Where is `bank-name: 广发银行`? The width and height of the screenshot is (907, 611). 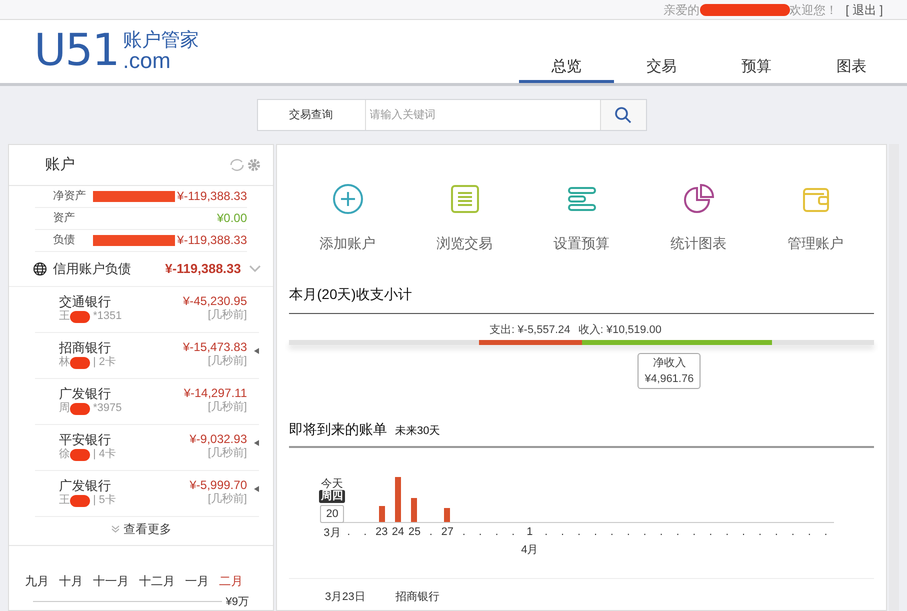
bank-name: 广发银行 is located at coordinates (85, 394).